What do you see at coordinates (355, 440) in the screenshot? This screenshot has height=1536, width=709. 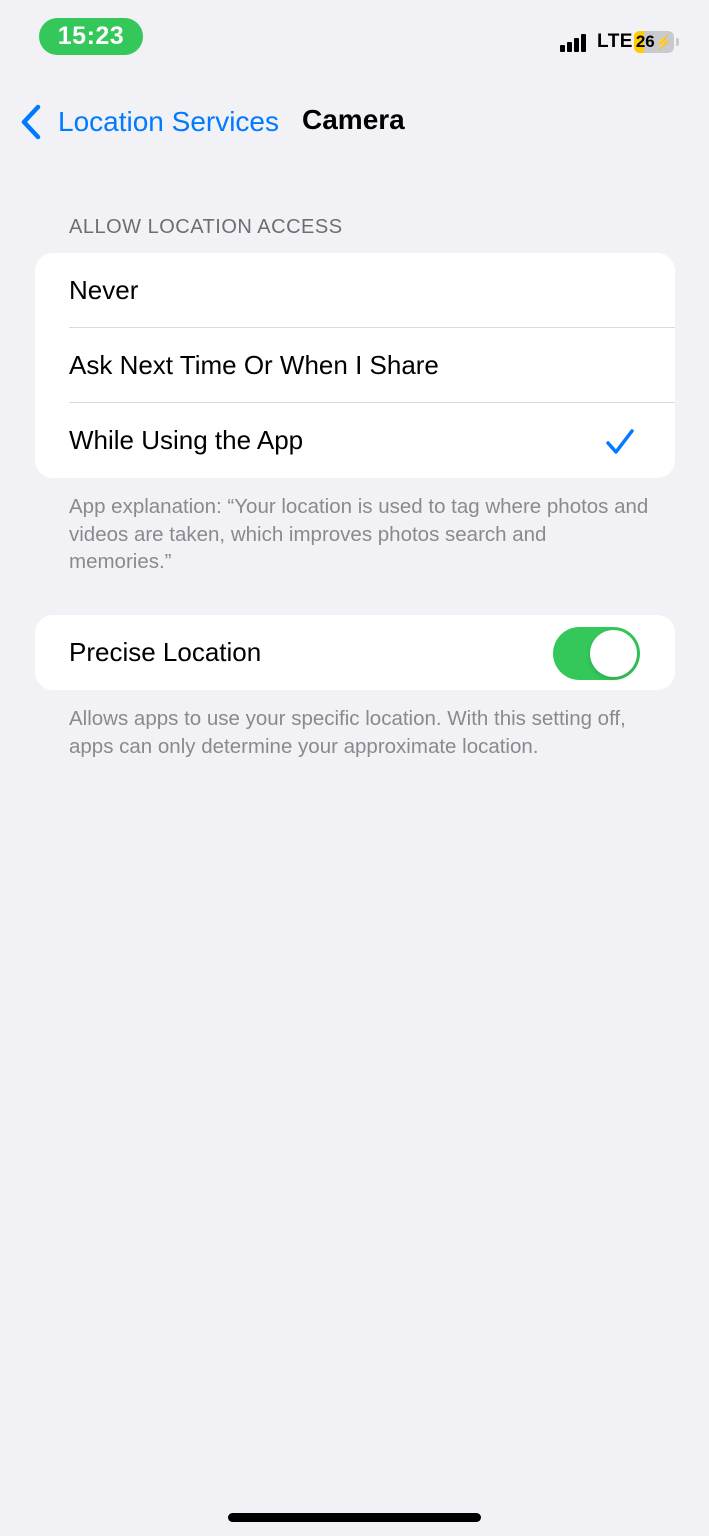 I see `option-while-using-app: While Using the App` at bounding box center [355, 440].